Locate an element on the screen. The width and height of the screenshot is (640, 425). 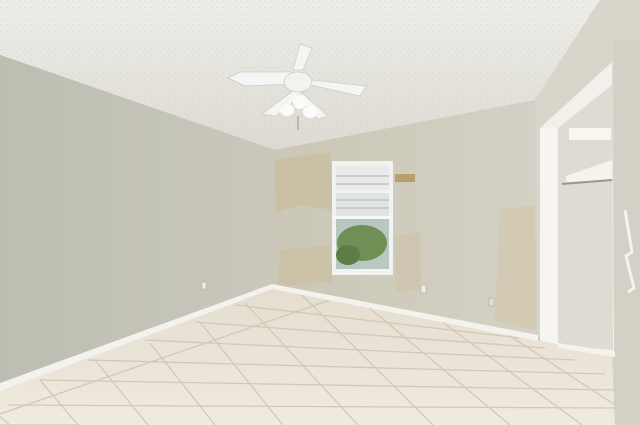
wall-plate is located at coordinates (405, 178).